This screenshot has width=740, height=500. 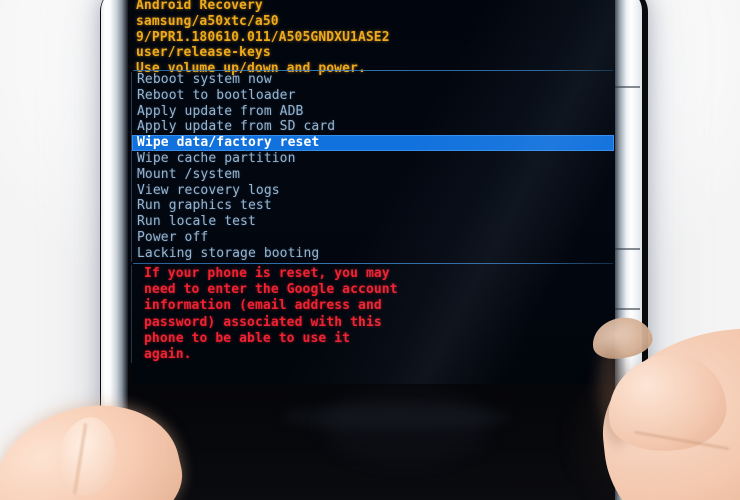 I want to click on menu-item: Apply update from ADB, so click(x=373, y=112).